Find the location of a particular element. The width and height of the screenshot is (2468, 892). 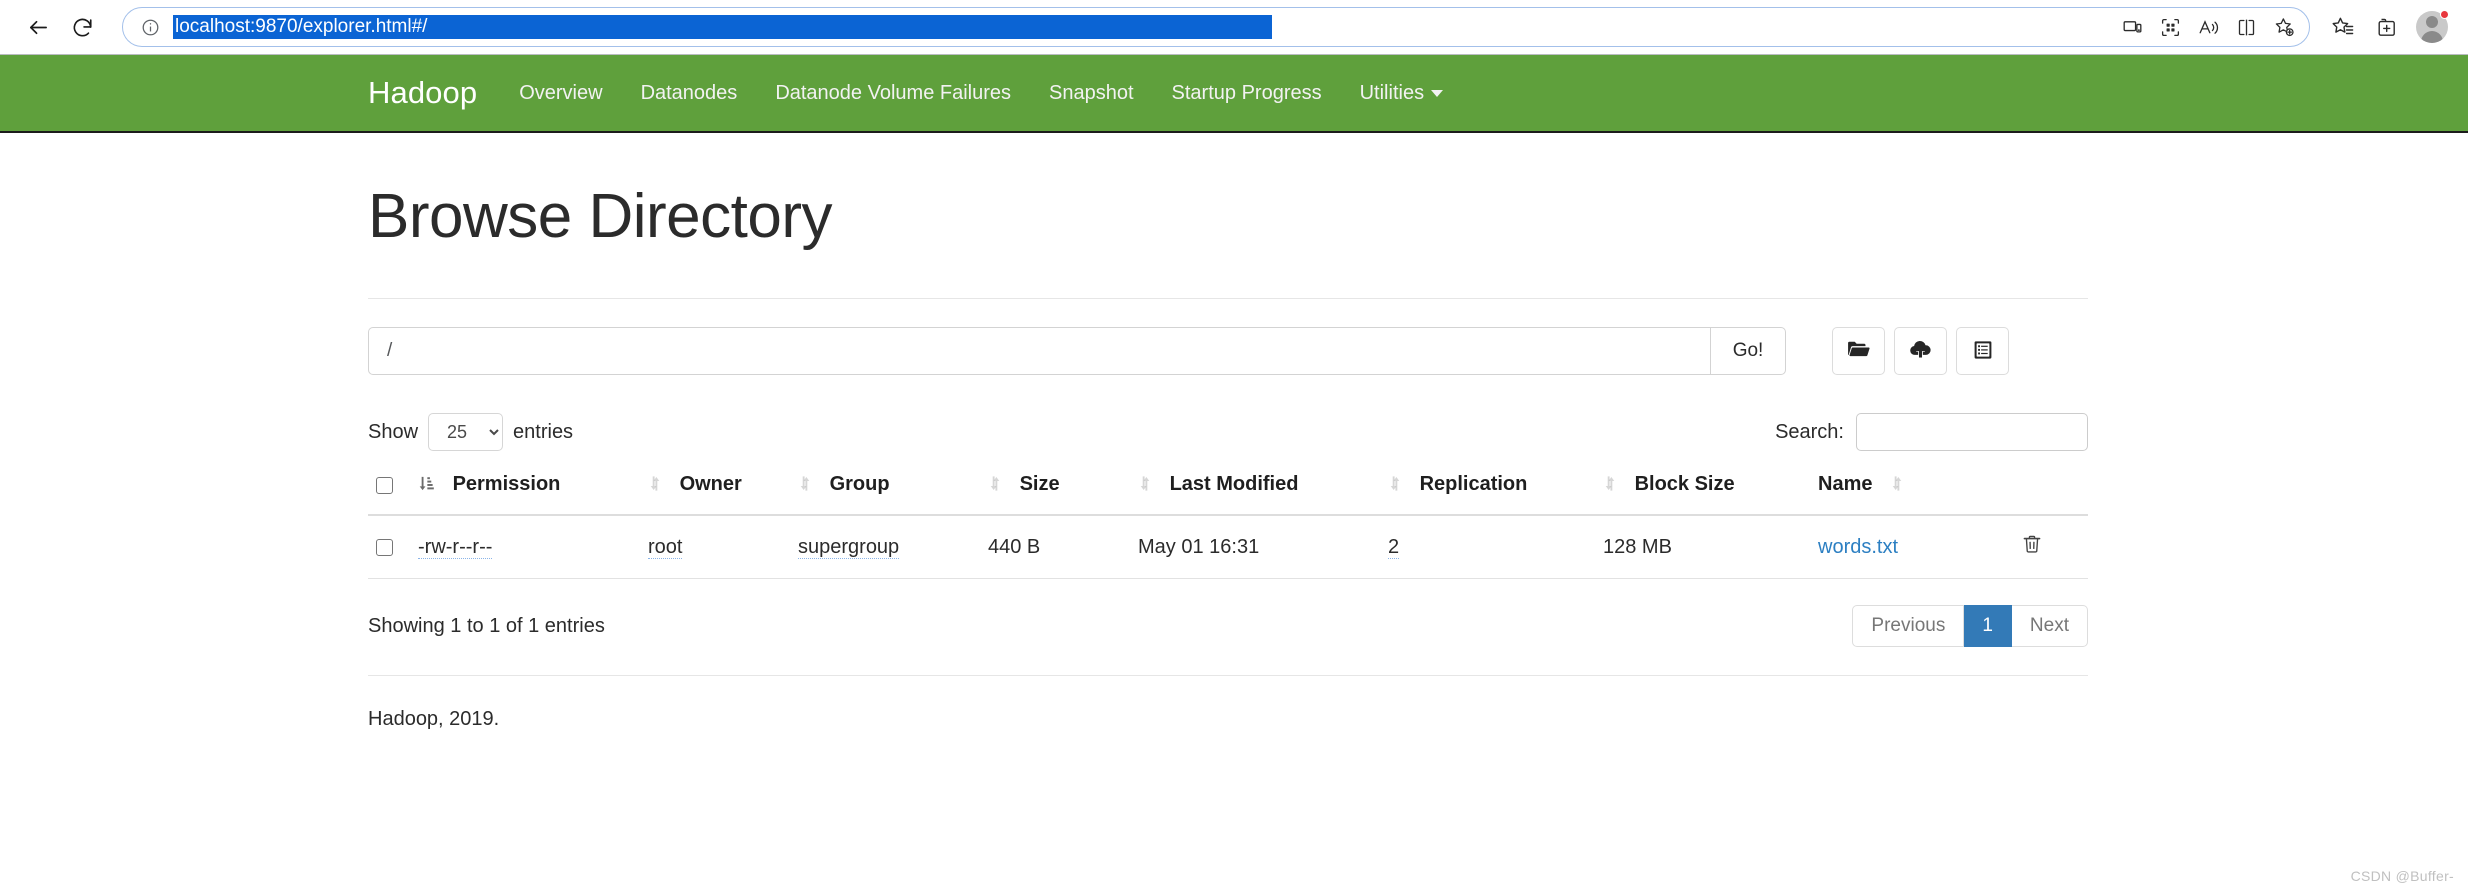

path-input is located at coordinates (1039, 351).